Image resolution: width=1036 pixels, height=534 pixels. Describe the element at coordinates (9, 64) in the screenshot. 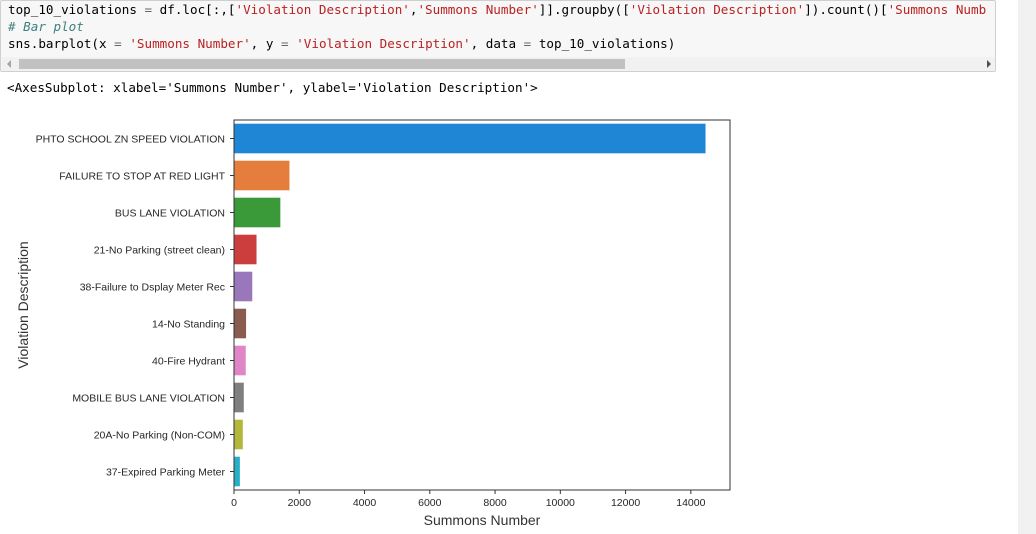

I see `scroll-left-arrow-icon` at that location.